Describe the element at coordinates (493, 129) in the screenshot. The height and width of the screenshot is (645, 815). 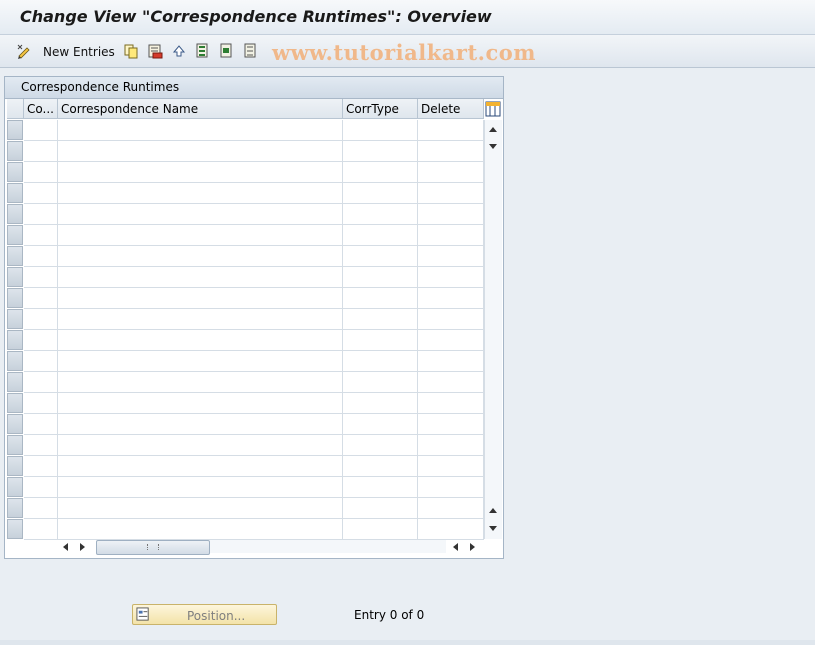
I see `scroll-up-icon` at that location.